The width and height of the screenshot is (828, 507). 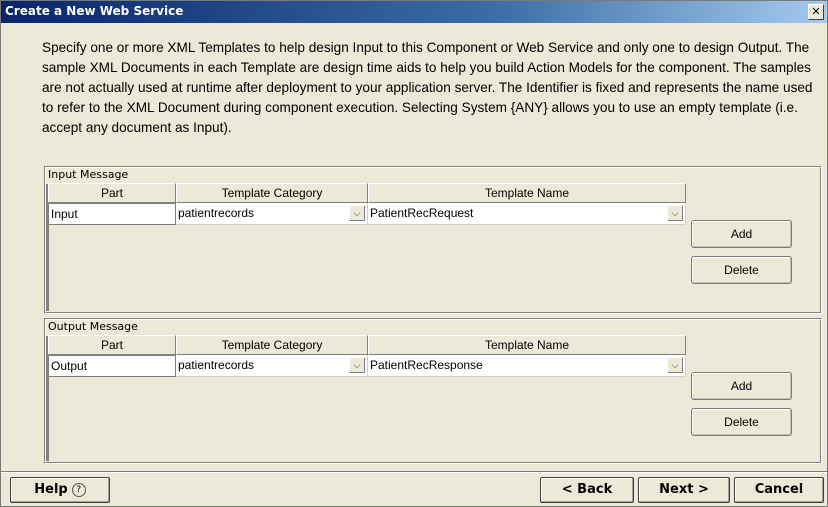 I want to click on input-template-category-value: patientrecords, so click(x=216, y=213).